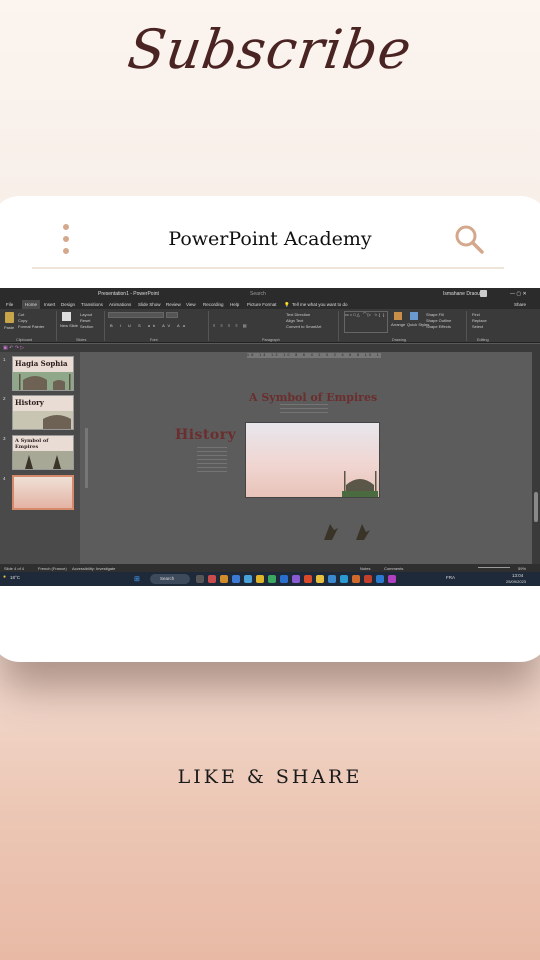 The image size is (540, 960). I want to click on zoom-slider, so click(494, 567).